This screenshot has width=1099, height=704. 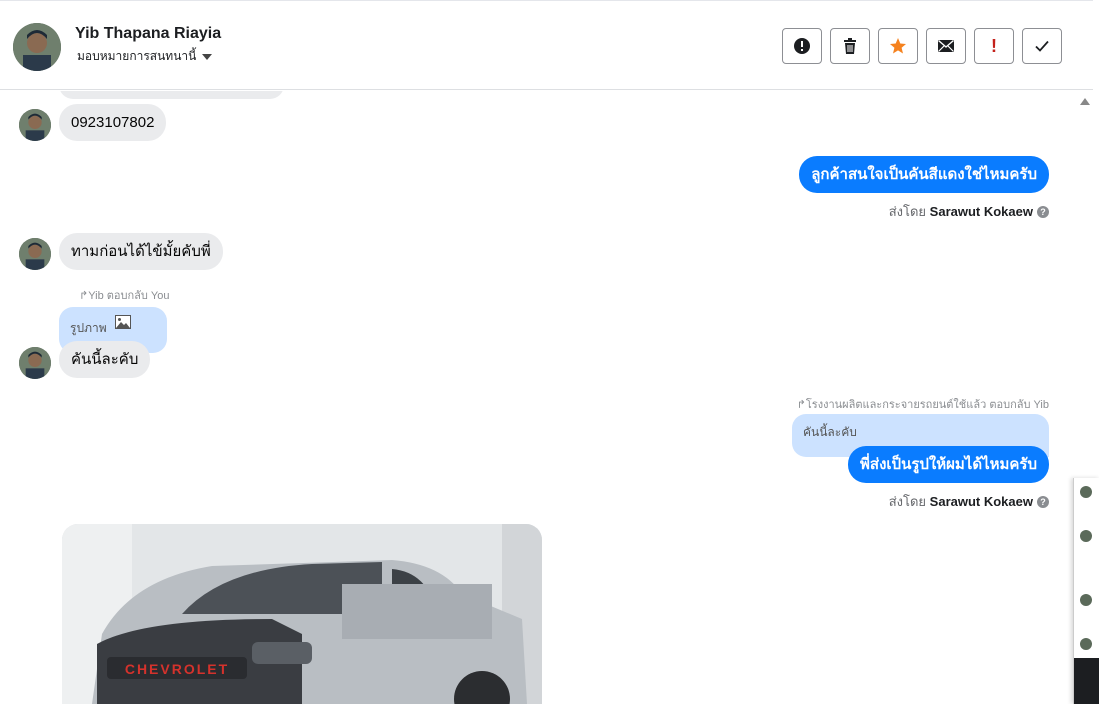 I want to click on quoted-text: คันนี้ละคับ, so click(x=830, y=432).